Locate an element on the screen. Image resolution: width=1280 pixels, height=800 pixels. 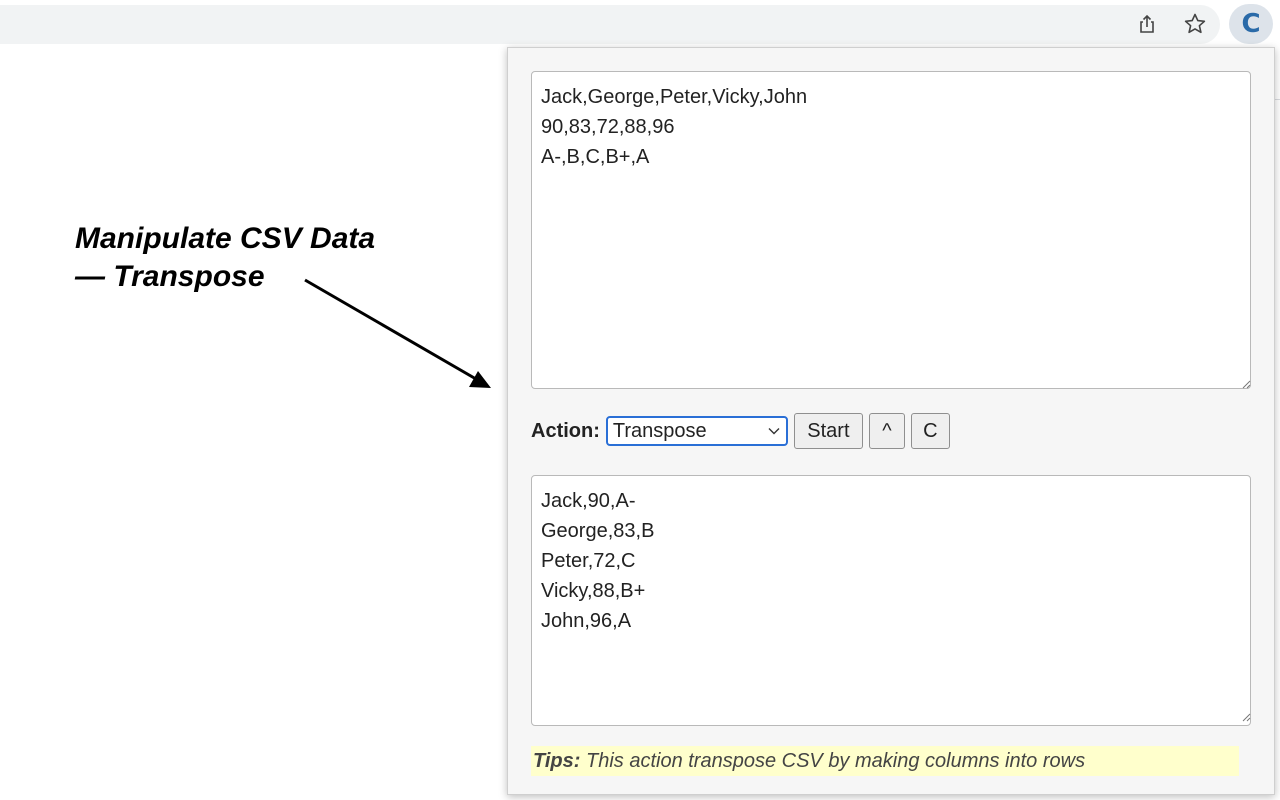
tips-label: Tips: is located at coordinates (557, 761).